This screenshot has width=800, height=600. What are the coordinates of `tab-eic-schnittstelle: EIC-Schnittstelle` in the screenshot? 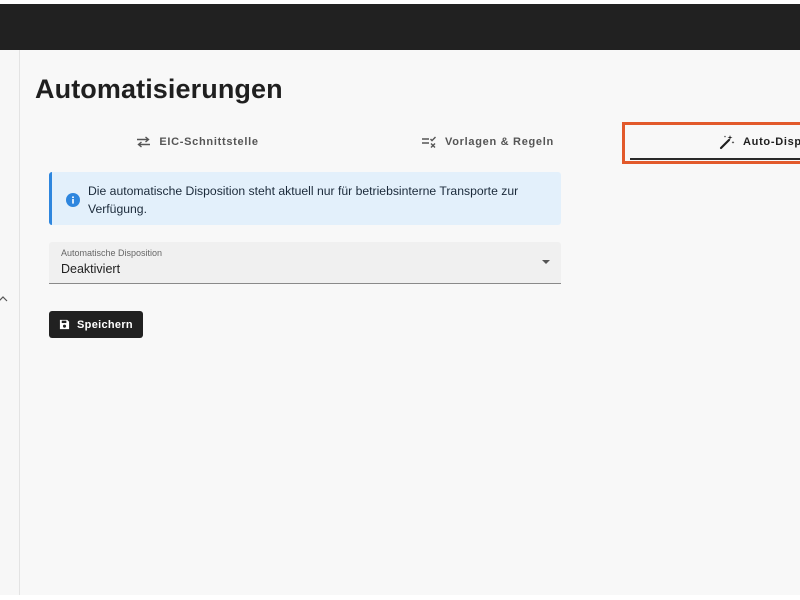 It's located at (197, 142).